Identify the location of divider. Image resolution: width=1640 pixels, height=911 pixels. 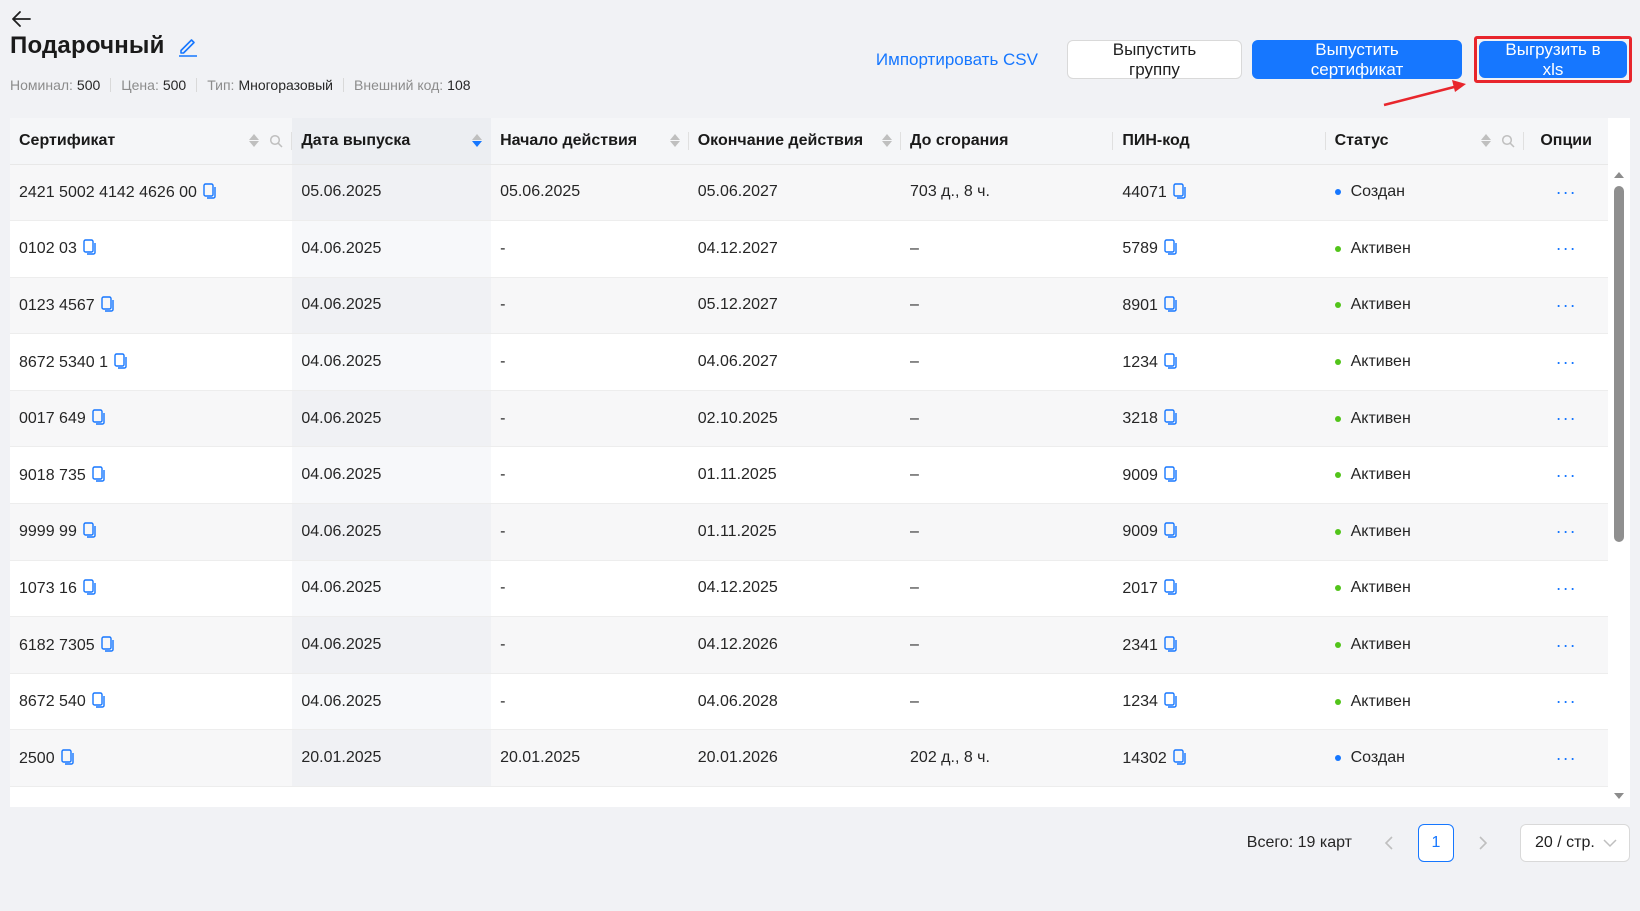
(197, 85).